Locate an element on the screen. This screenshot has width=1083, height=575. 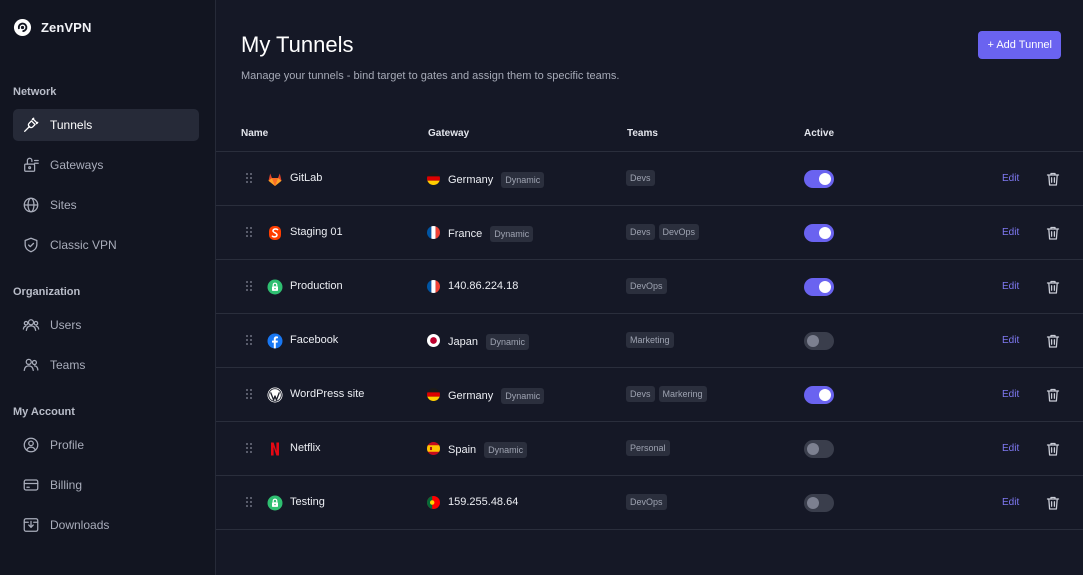
sidebar-item-classic-vpn: Classic VPN is located at coordinates (106, 245).